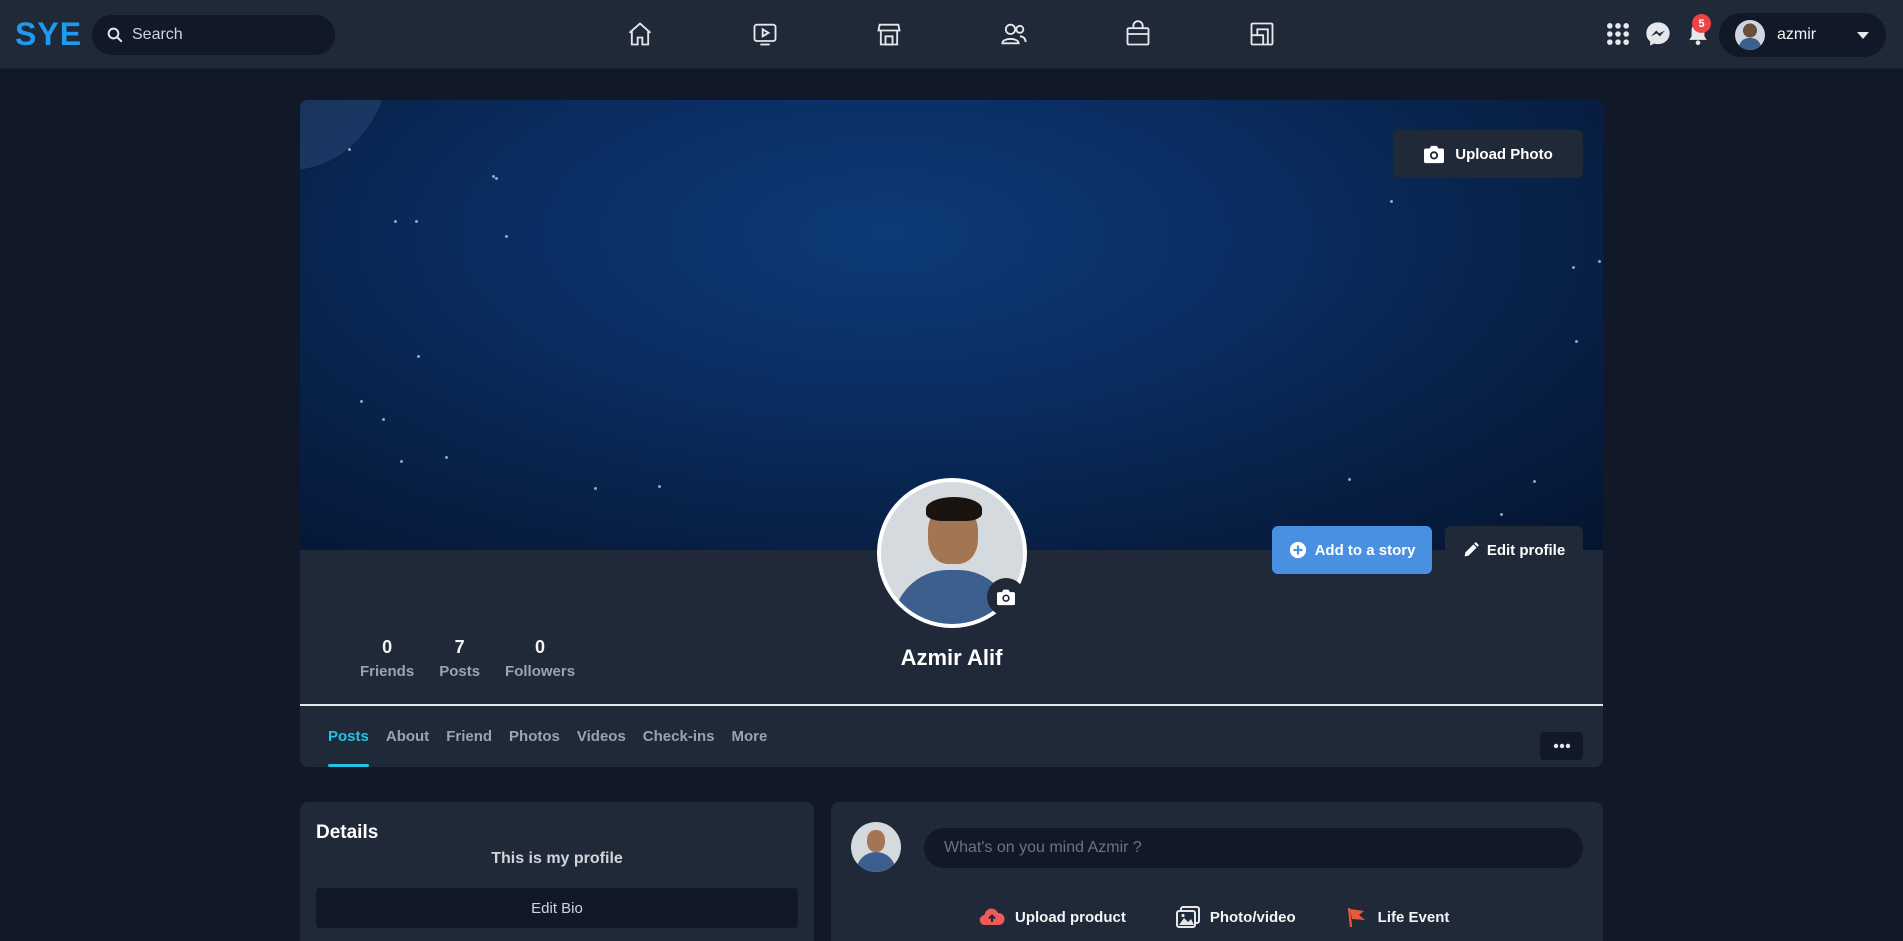 Image resolution: width=1903 pixels, height=941 pixels. I want to click on nav-home, so click(640, 34).